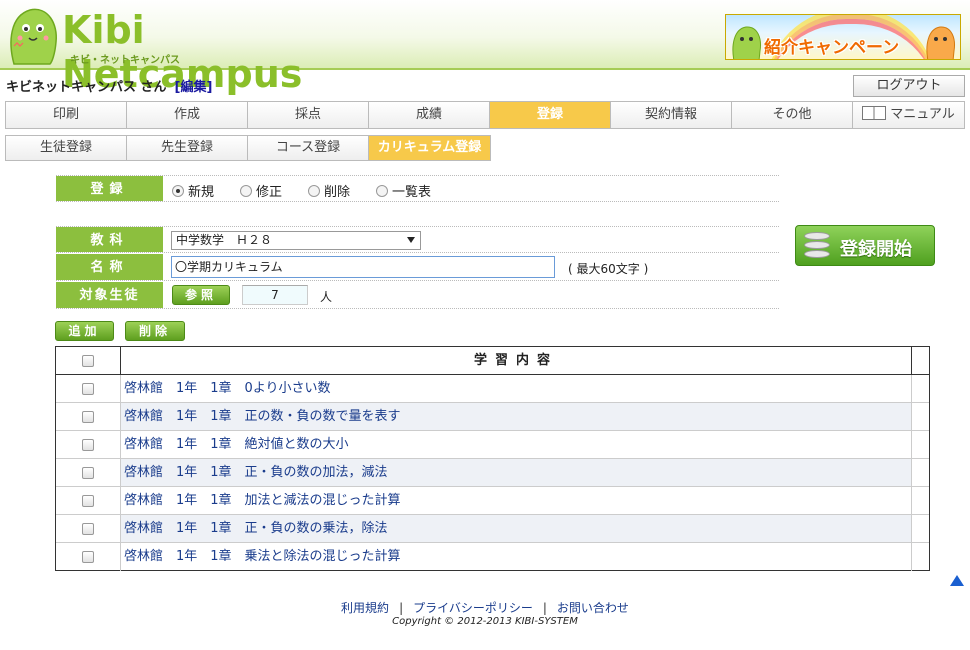 This screenshot has height=650, width=970. What do you see at coordinates (516, 444) in the screenshot?
I see `row-content: 啓林館 1年 1章 絶対値と数の大小` at bounding box center [516, 444].